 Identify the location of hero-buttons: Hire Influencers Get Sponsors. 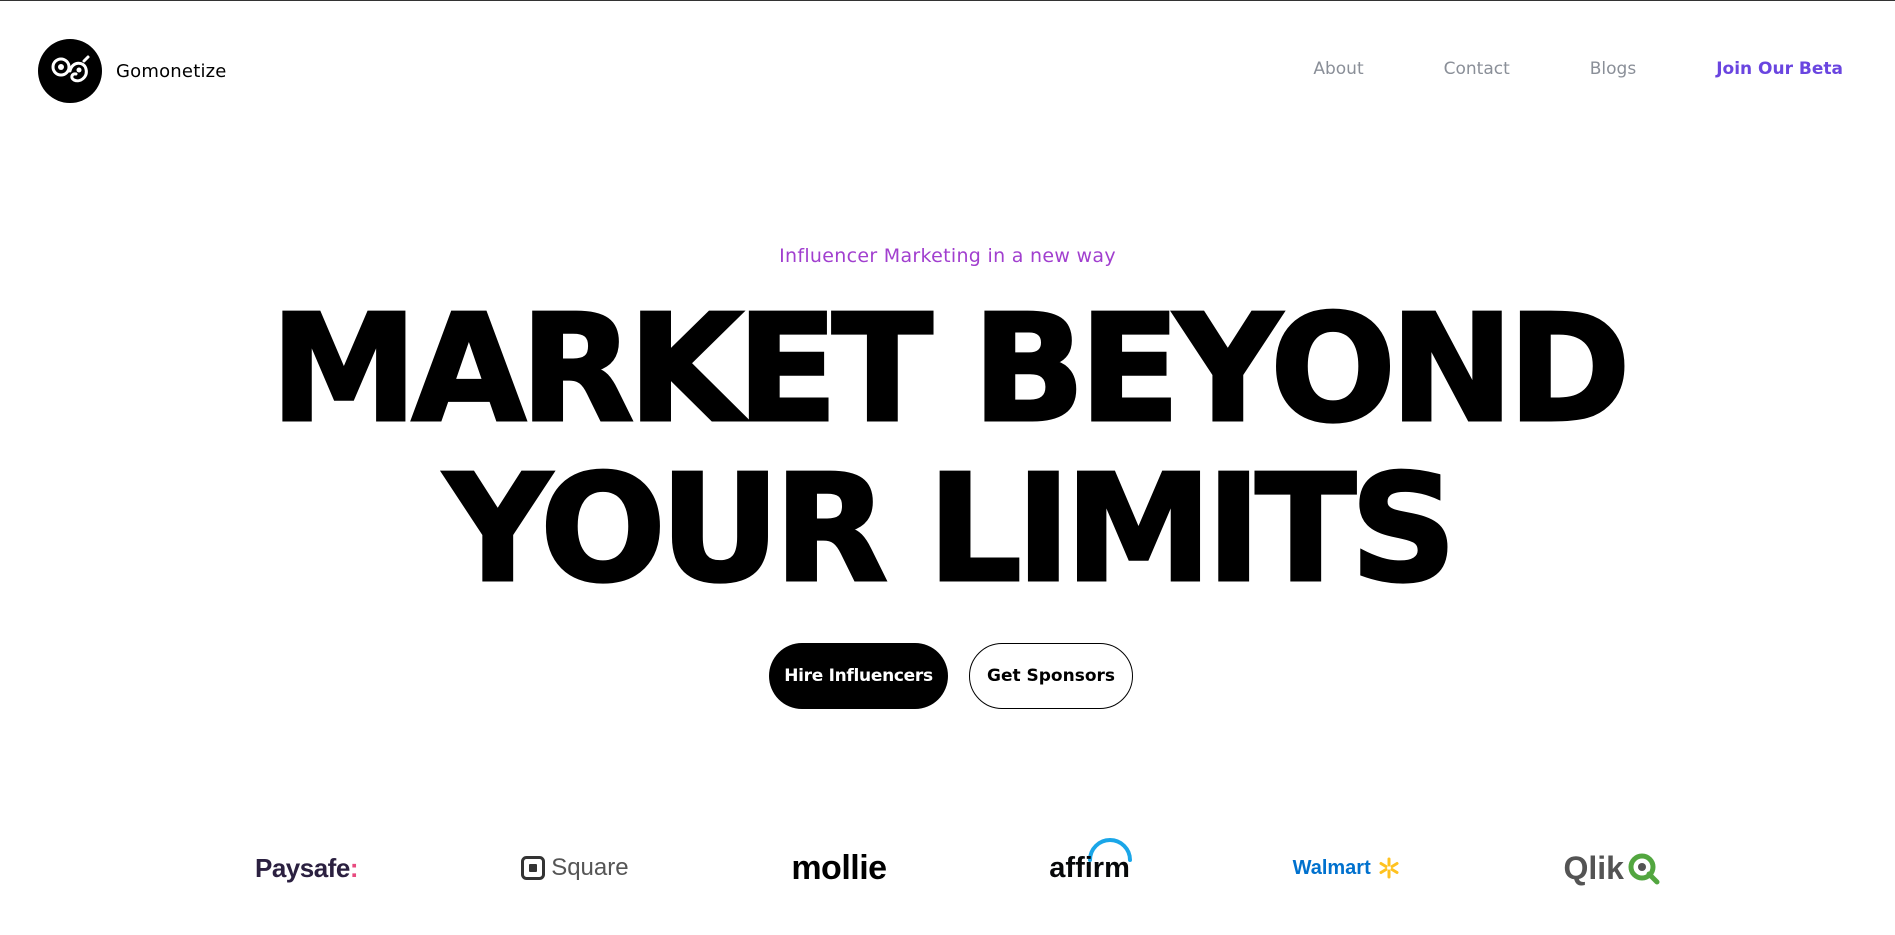
(947, 676).